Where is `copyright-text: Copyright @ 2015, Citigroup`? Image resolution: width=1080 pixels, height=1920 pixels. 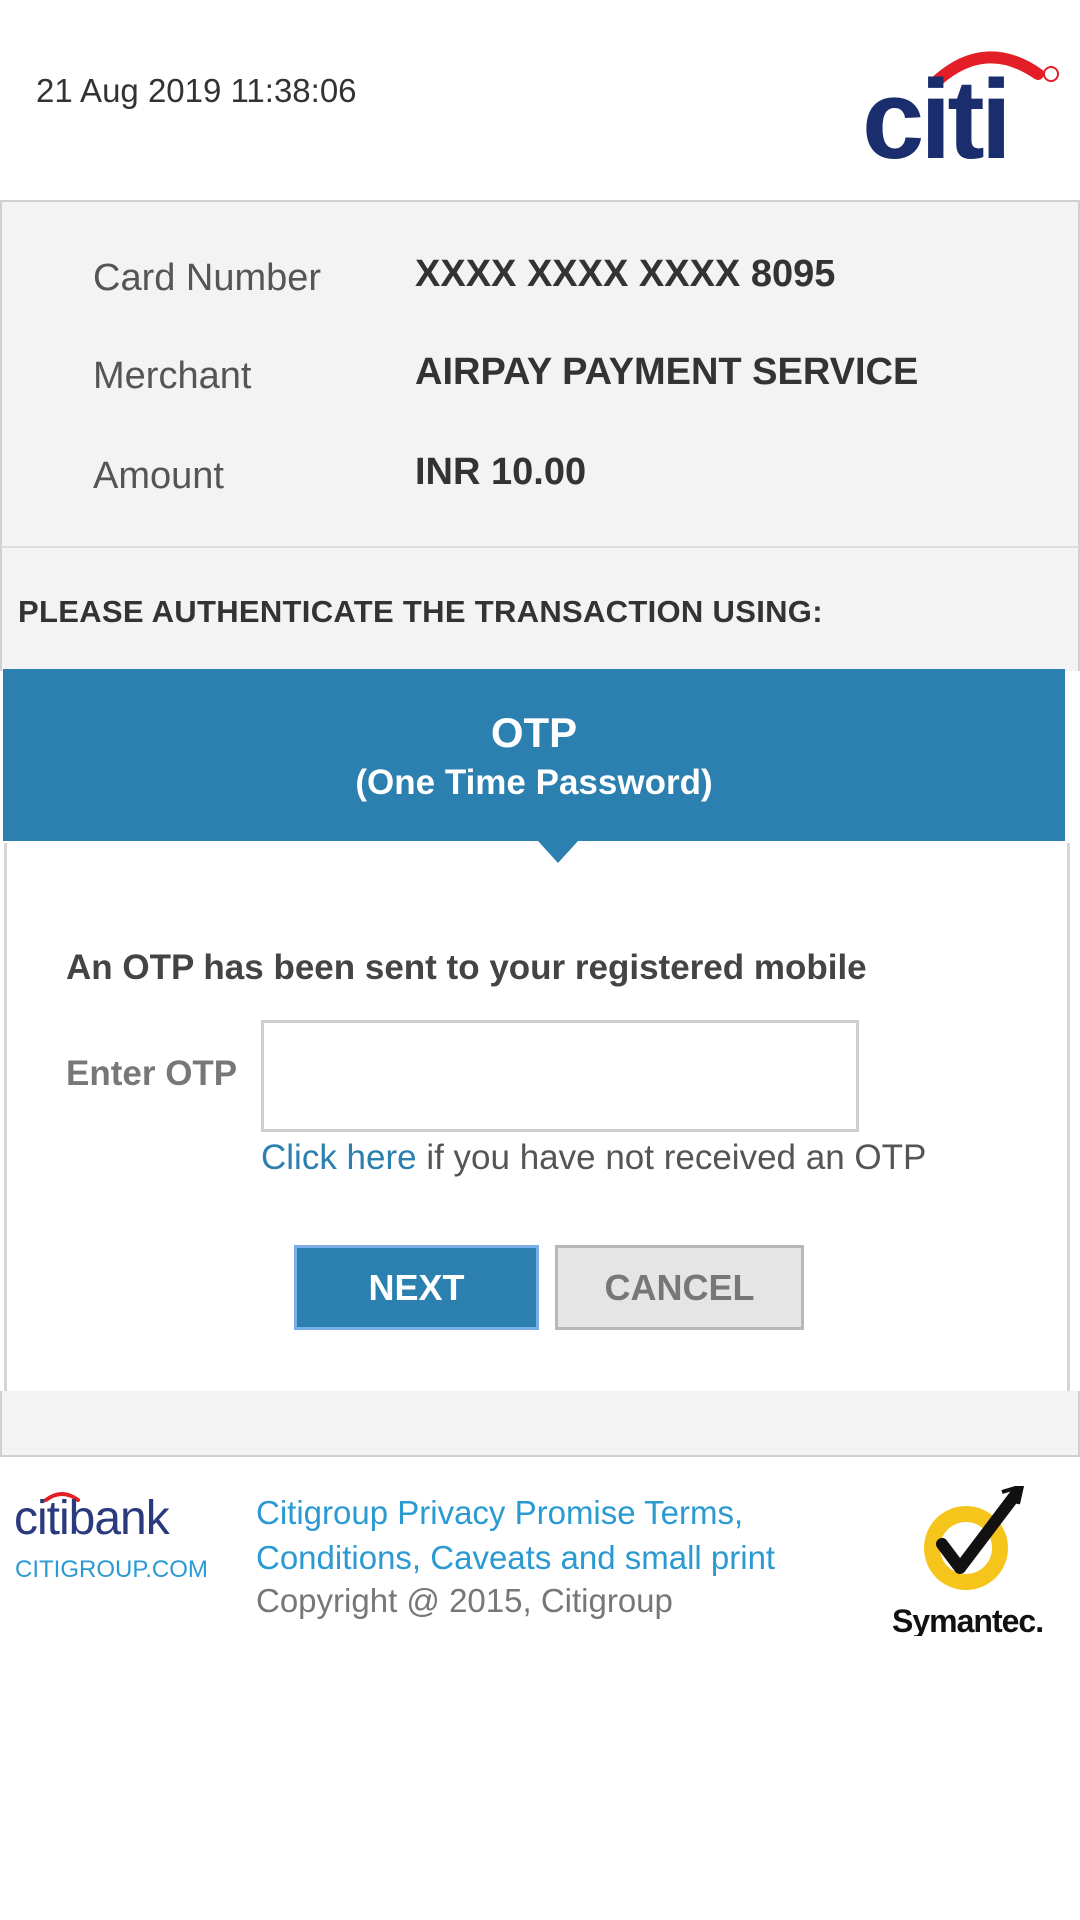
copyright-text: Copyright @ 2015, Citigroup is located at coordinates (464, 1600).